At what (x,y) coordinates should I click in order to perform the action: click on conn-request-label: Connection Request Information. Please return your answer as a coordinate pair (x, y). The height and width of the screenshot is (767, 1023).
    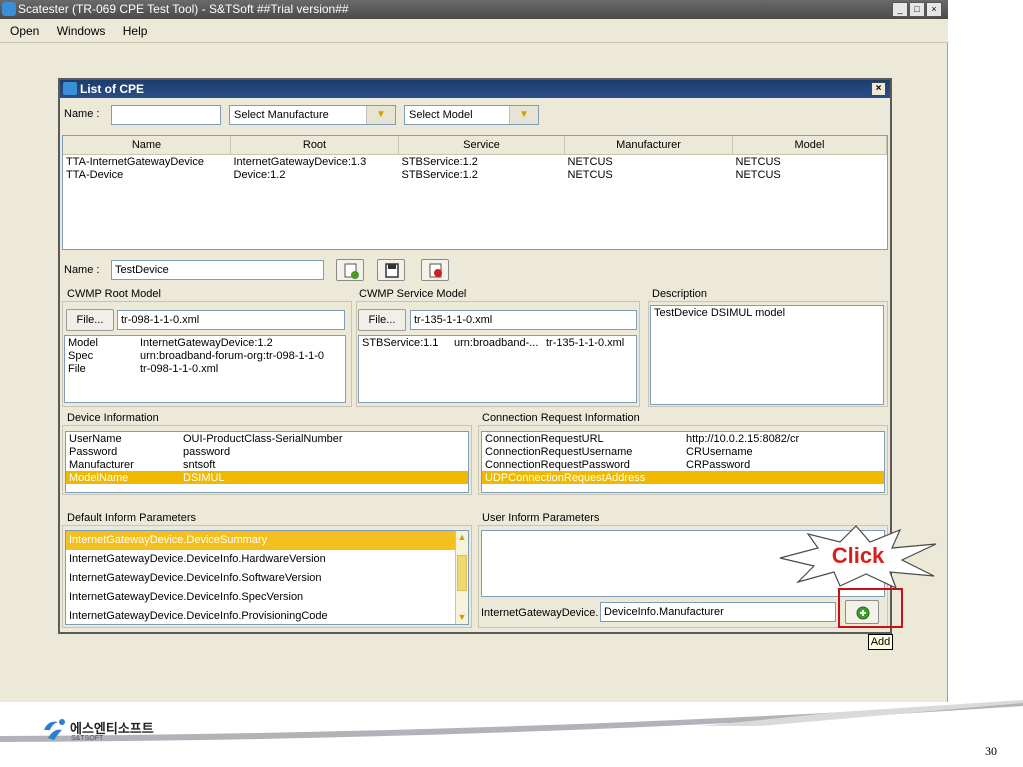
    Looking at the image, I should click on (561, 418).